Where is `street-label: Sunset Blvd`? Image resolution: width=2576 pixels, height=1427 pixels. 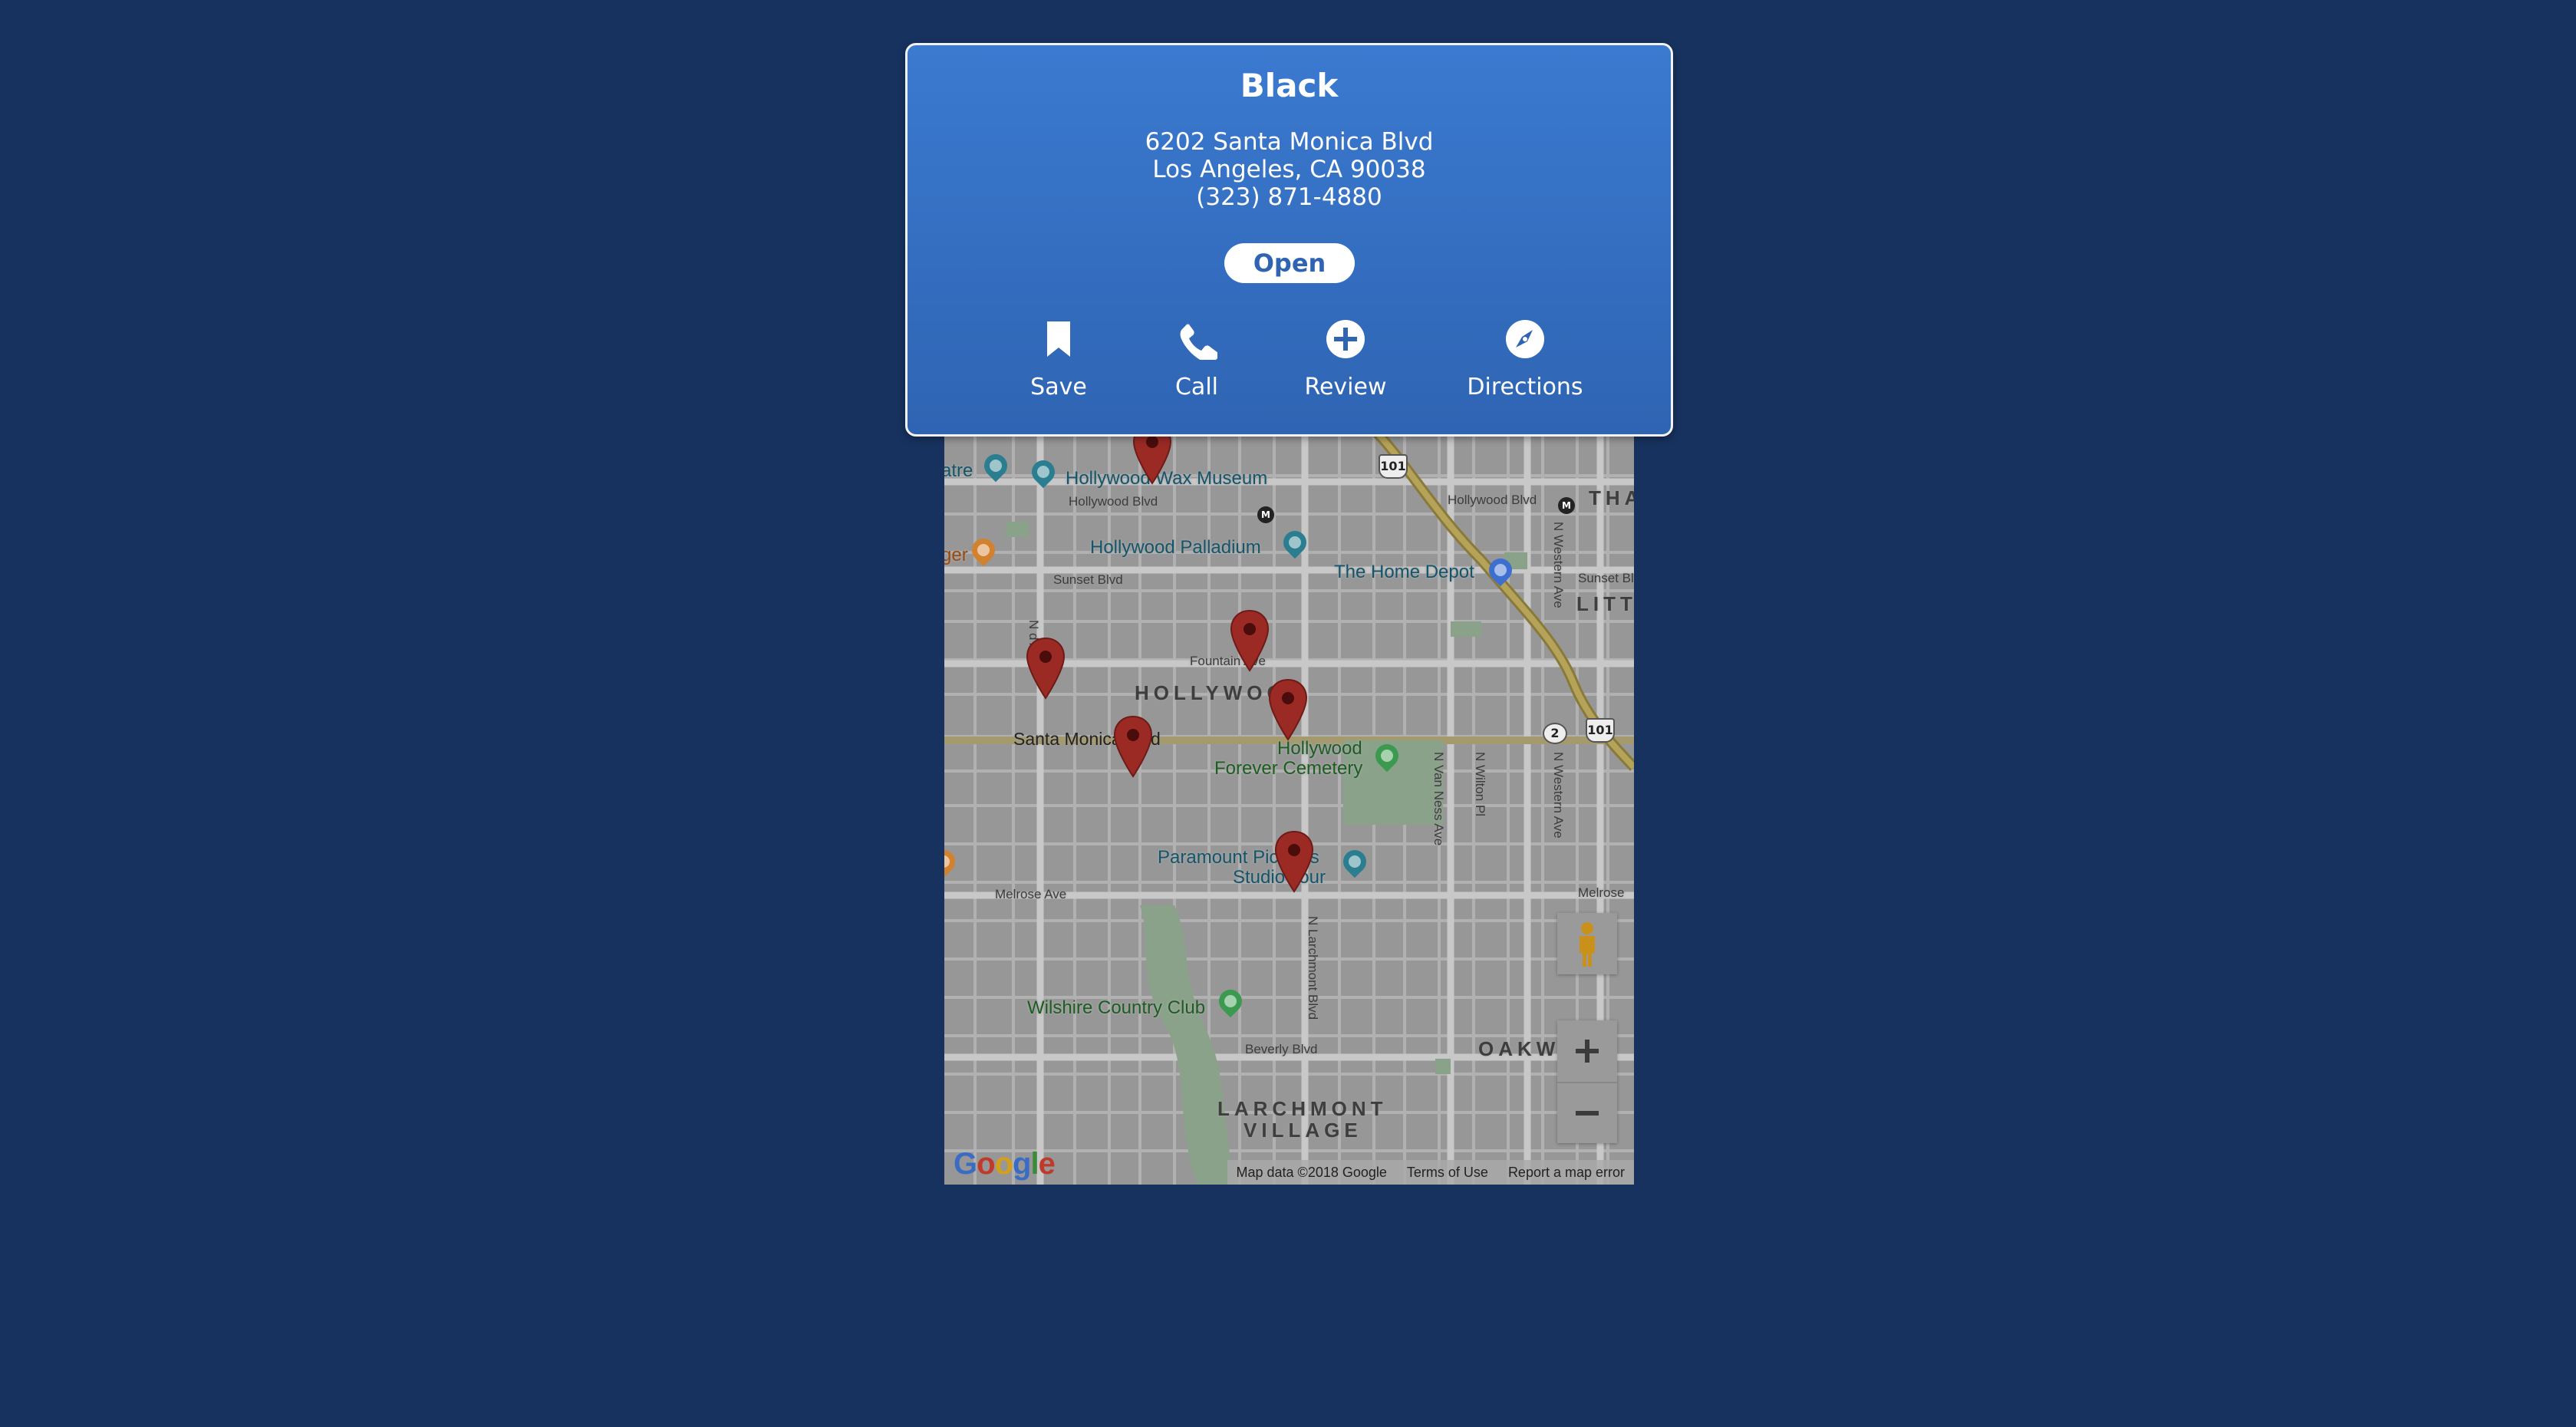 street-label: Sunset Blvd is located at coordinates (1088, 579).